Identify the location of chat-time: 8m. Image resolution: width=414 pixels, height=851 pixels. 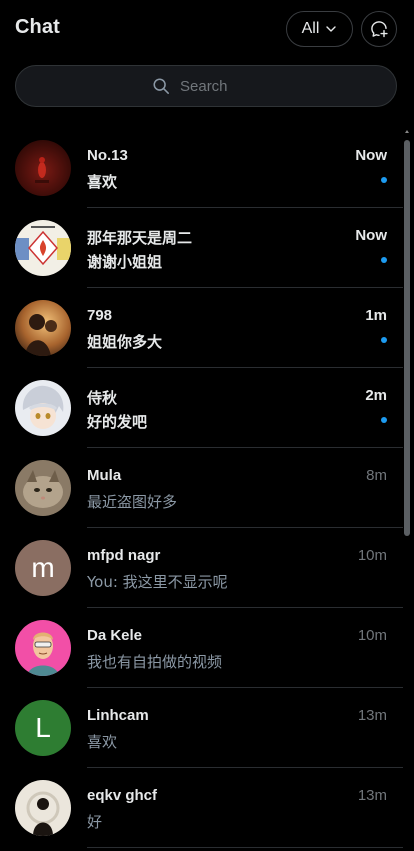
(376, 475).